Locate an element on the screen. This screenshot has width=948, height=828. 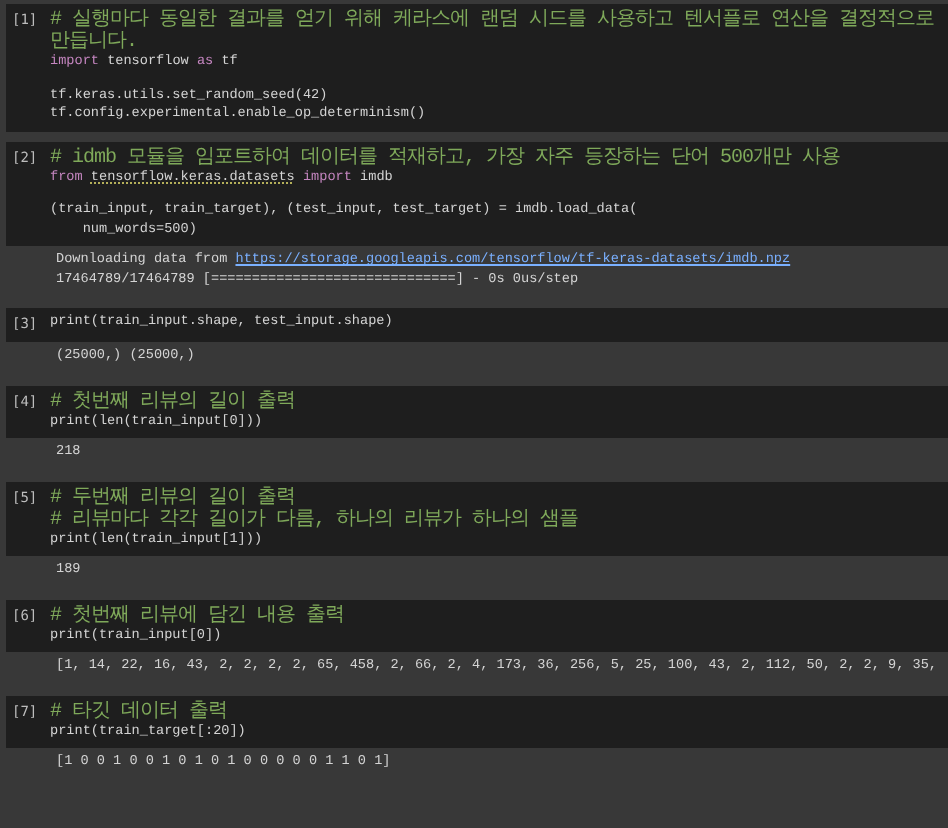
code-comment: # 첫번째 리뷰의 길이 출력 is located at coordinates (174, 402).